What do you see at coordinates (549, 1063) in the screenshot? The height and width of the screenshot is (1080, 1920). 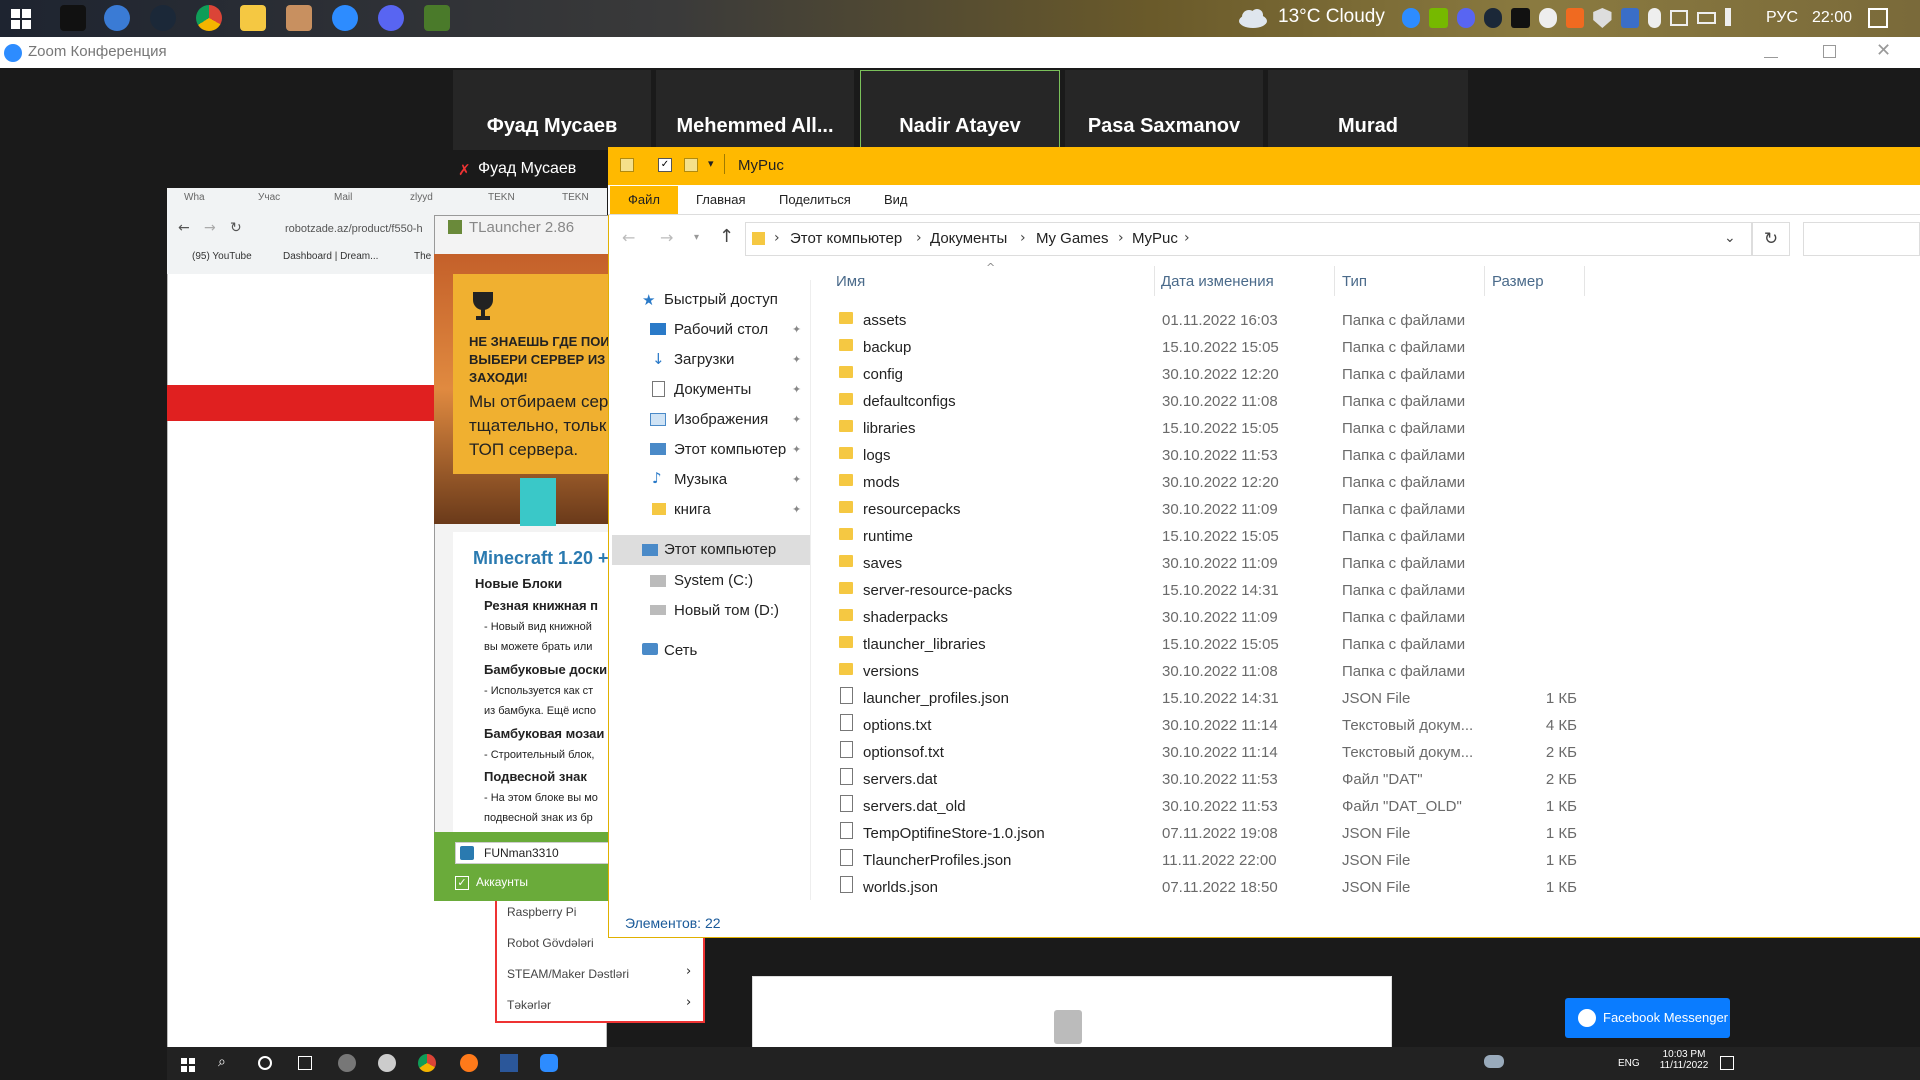 I see `zoom-taskbar-icon` at bounding box center [549, 1063].